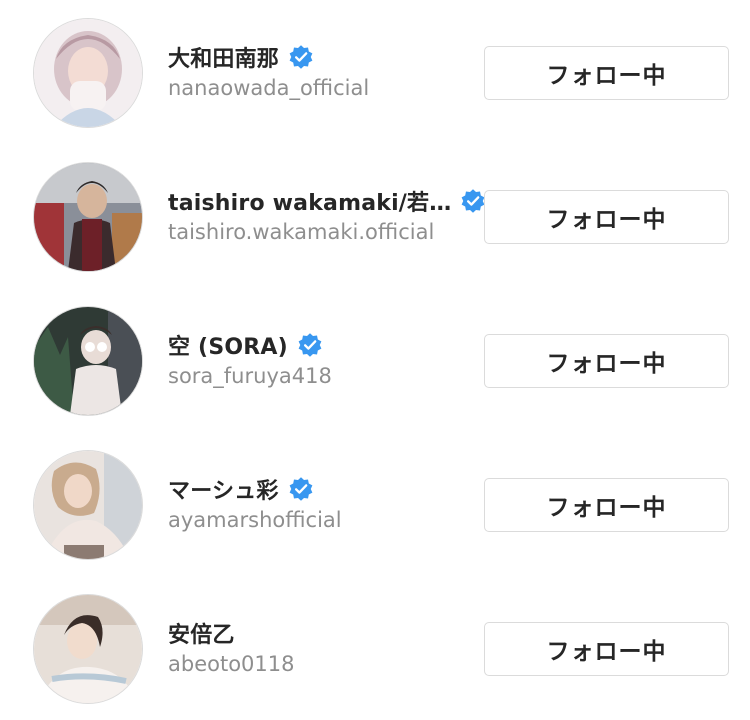  Describe the element at coordinates (250, 376) in the screenshot. I see `username: sora_furuya418` at that location.